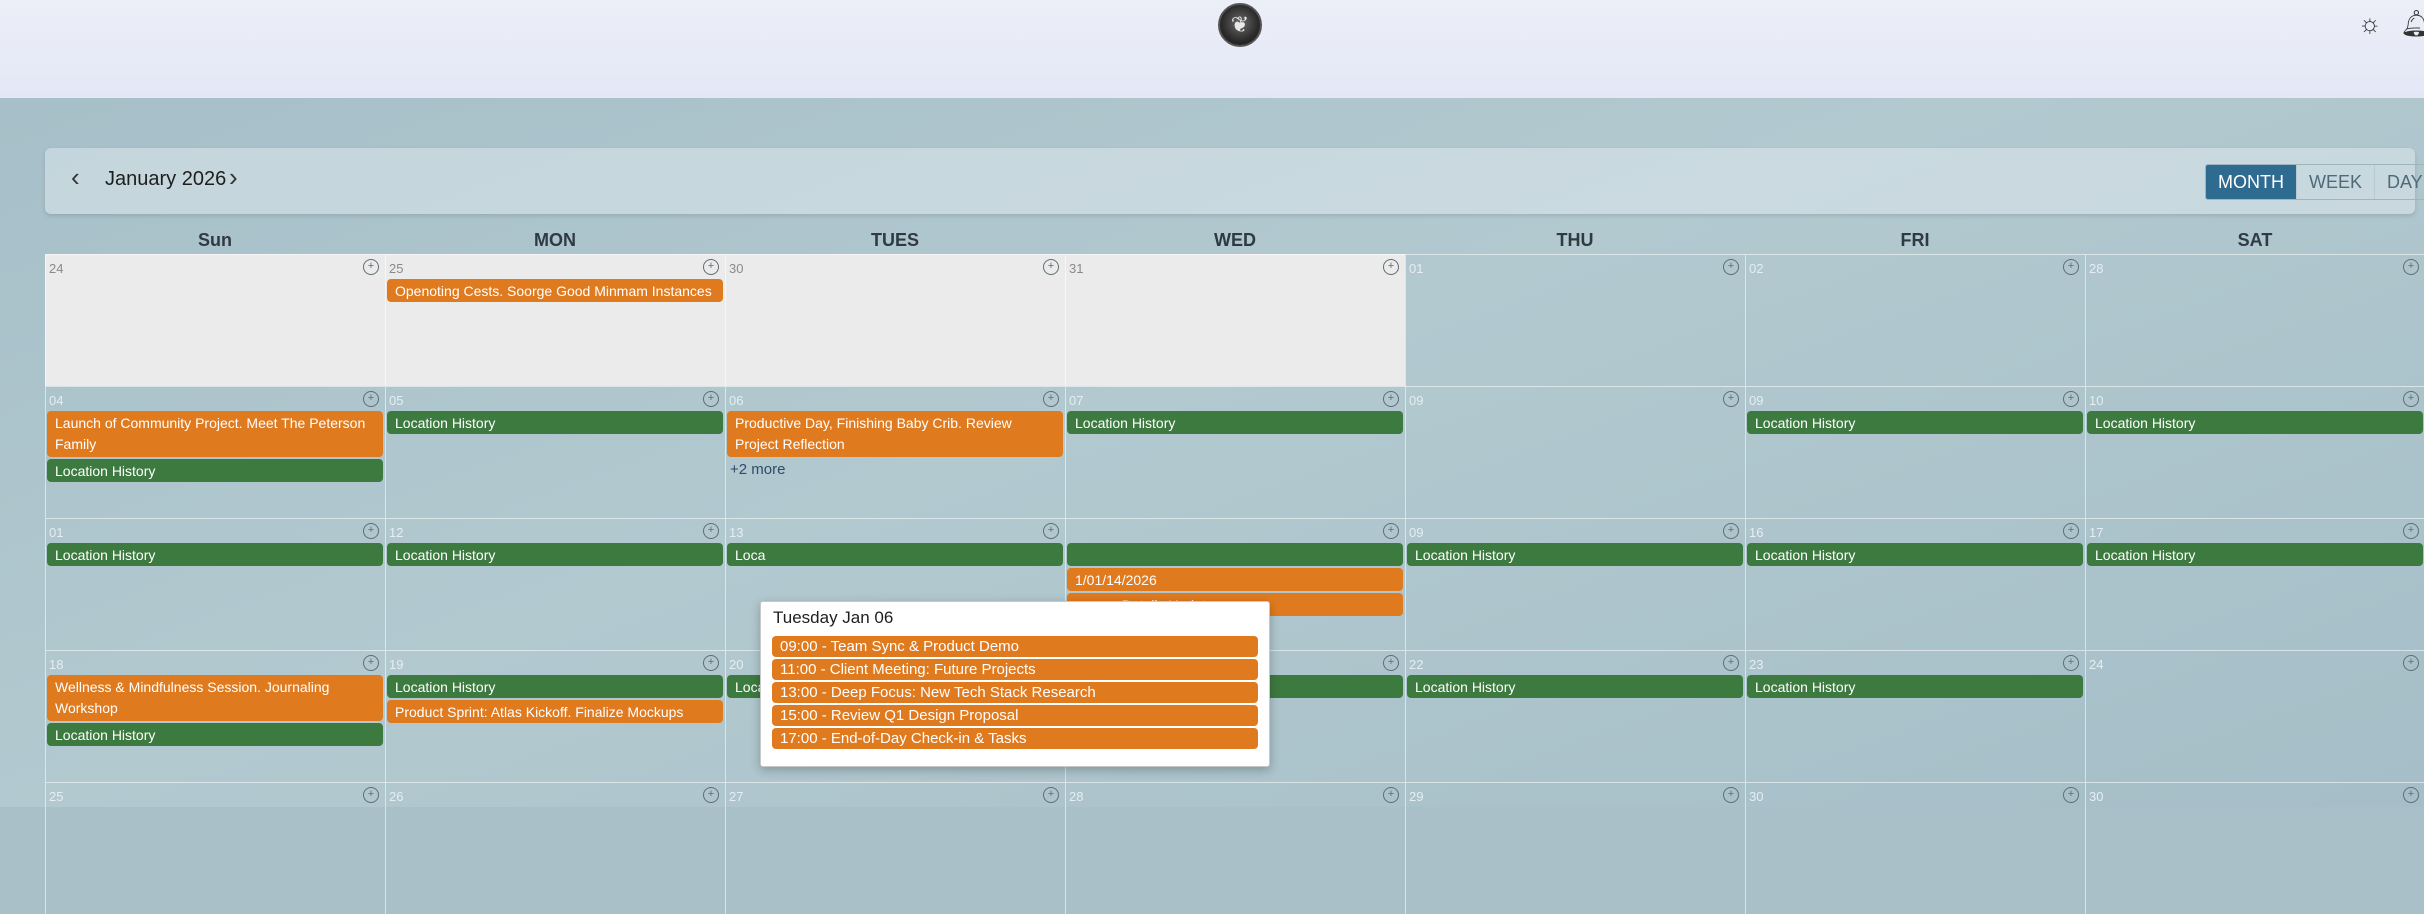  Describe the element at coordinates (1240, 25) in the screenshot. I see `tree-logo-icon: ❦` at that location.